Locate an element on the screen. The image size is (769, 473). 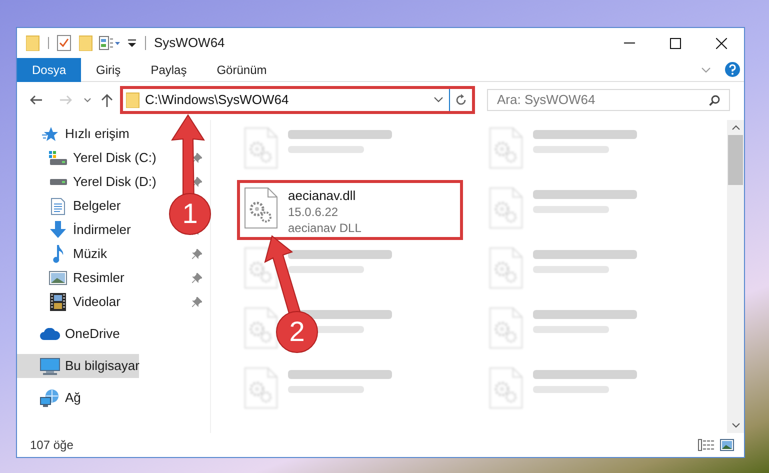
view-options-icon is located at coordinates (110, 43).